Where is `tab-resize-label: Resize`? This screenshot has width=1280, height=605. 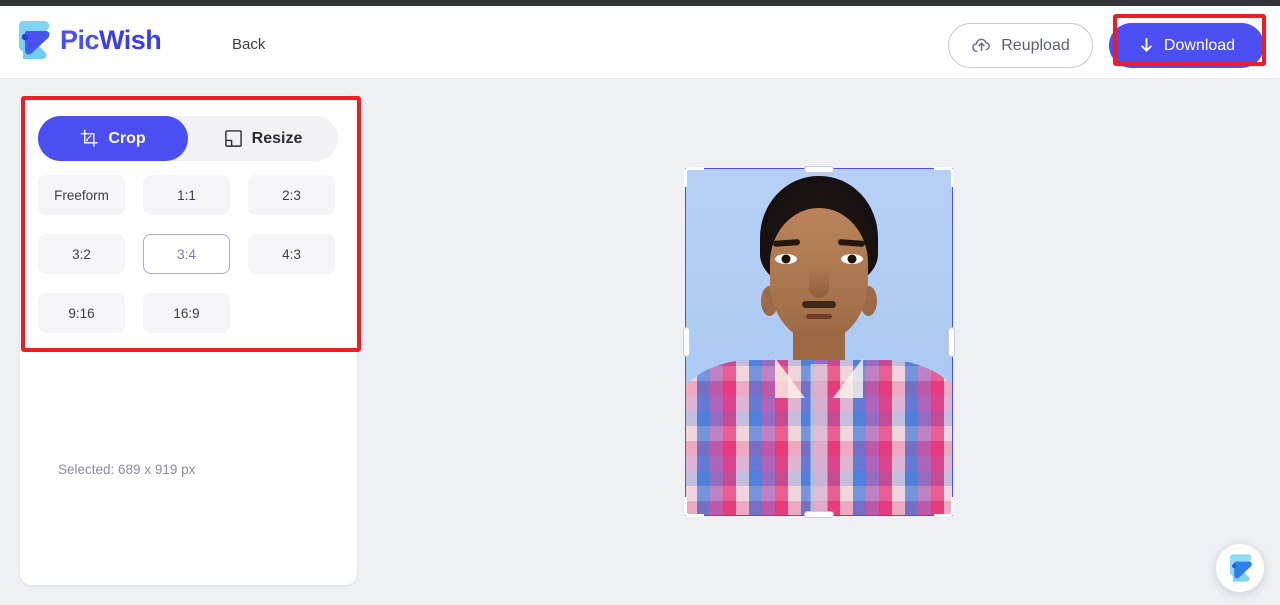
tab-resize-label: Resize is located at coordinates (277, 138).